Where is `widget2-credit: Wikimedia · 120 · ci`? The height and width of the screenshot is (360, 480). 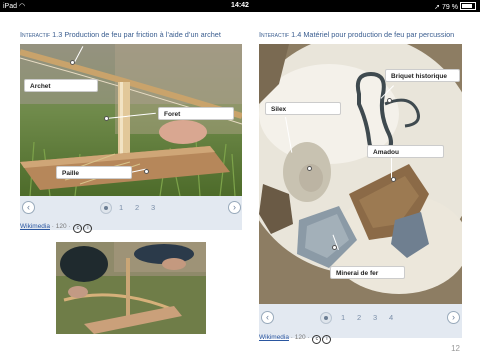 widget2-credit: Wikimedia · 120 · ci is located at coordinates (295, 339).